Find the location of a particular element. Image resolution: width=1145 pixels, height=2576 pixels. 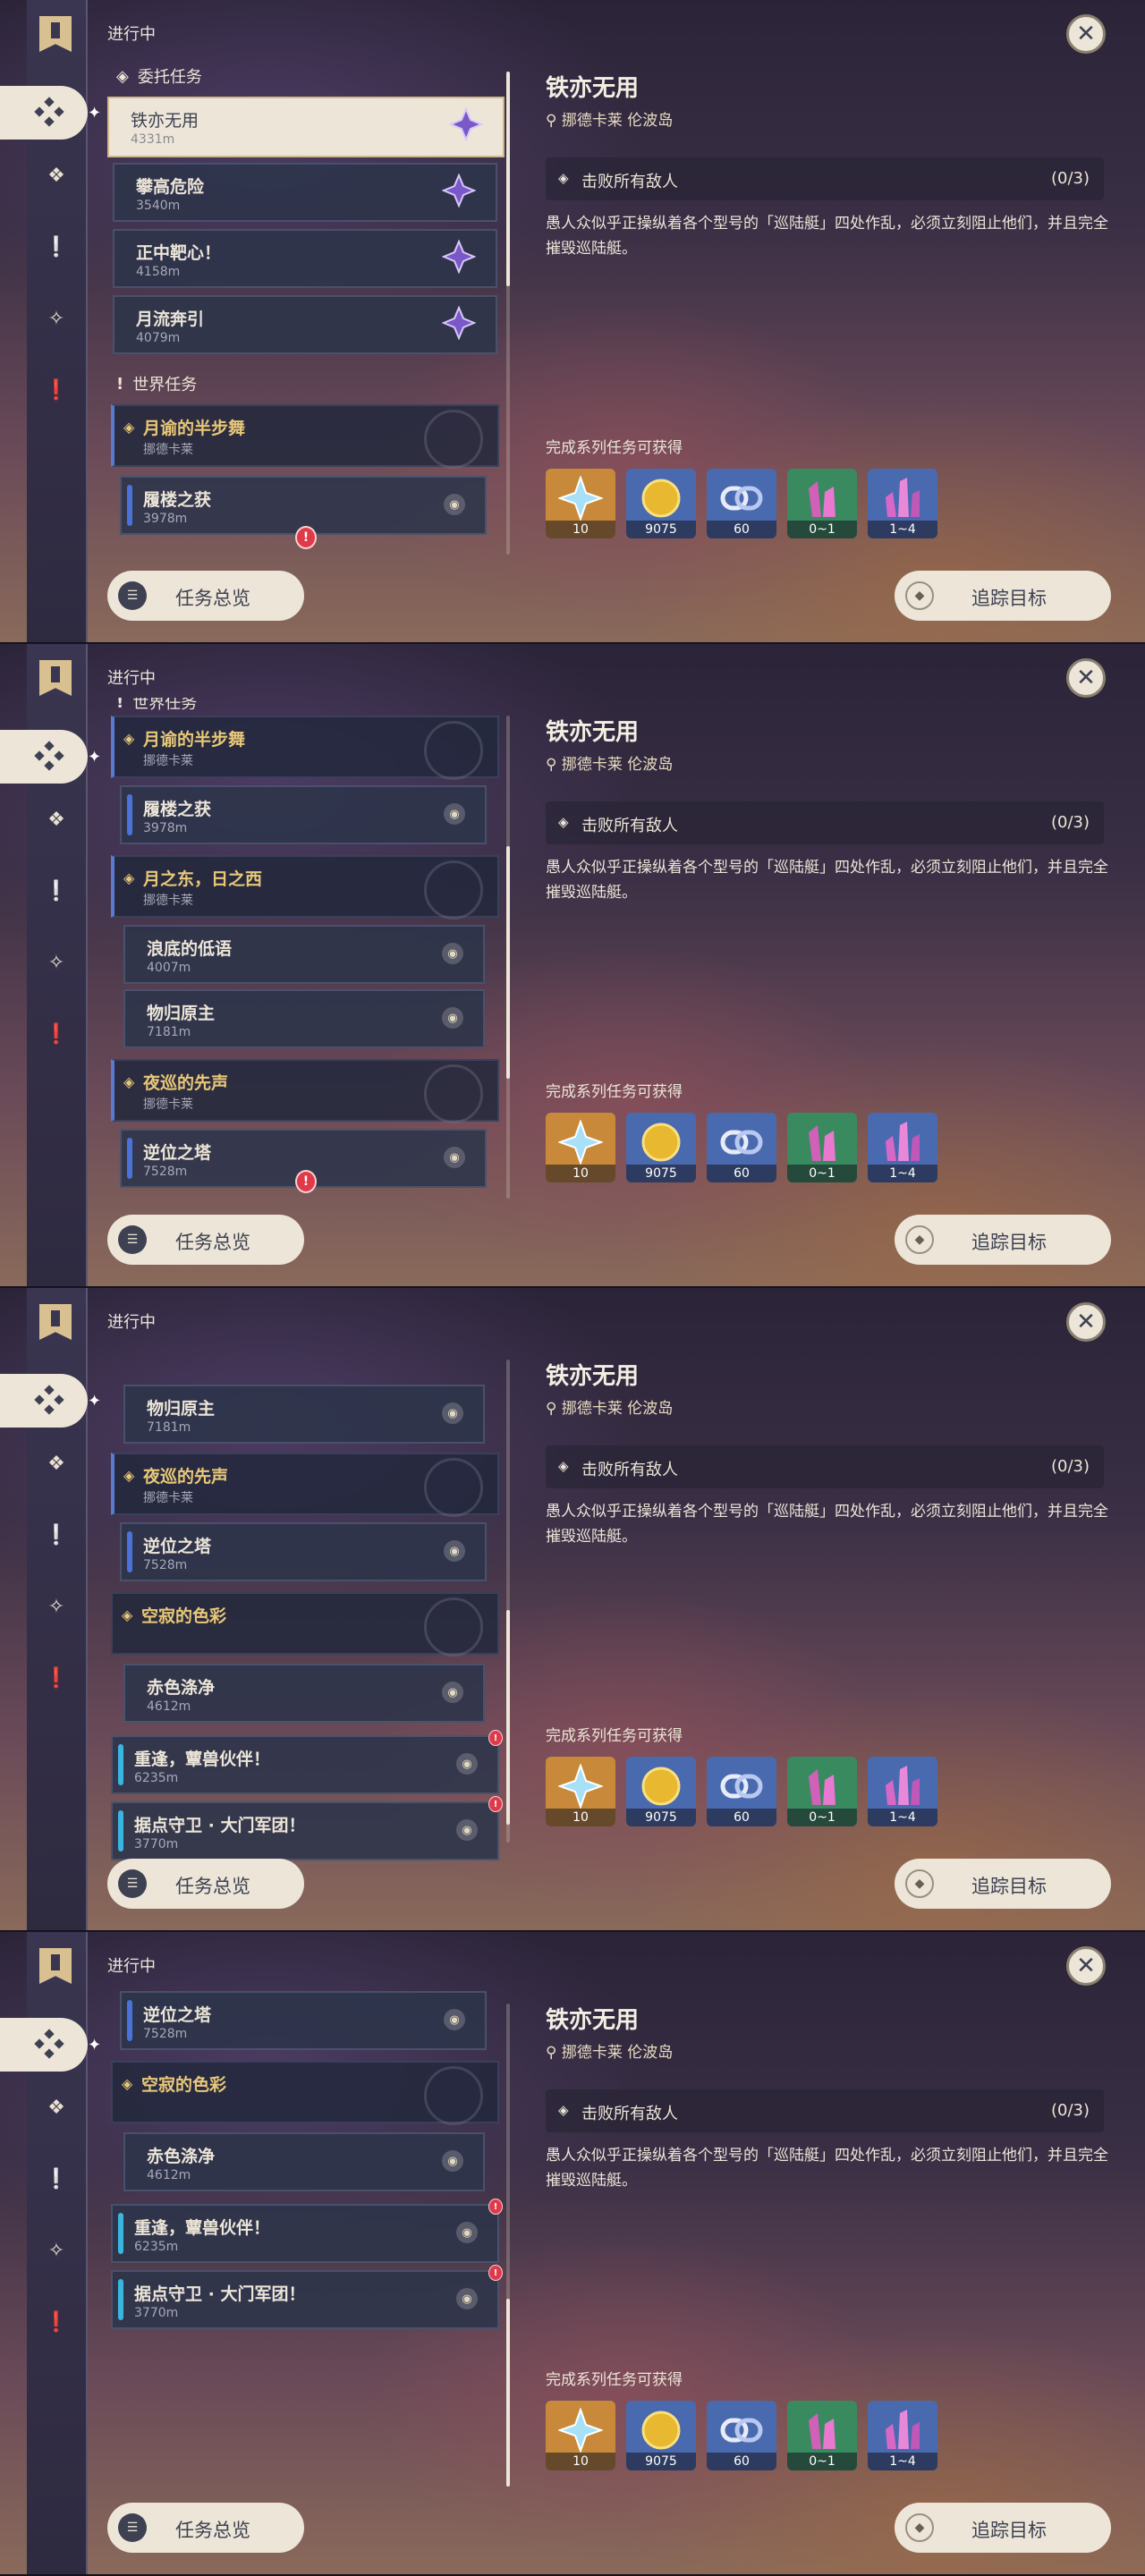

quest-item-tieyiwuyong: 铁亦无用 4331m is located at coordinates (306, 127).